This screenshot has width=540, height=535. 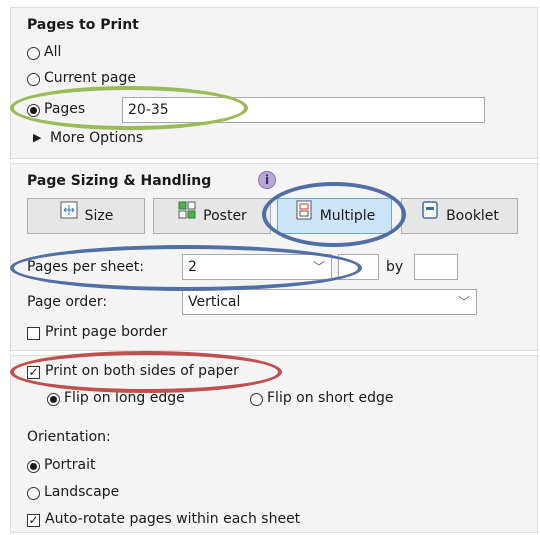 I want to click on radio-portrait, so click(x=33, y=466).